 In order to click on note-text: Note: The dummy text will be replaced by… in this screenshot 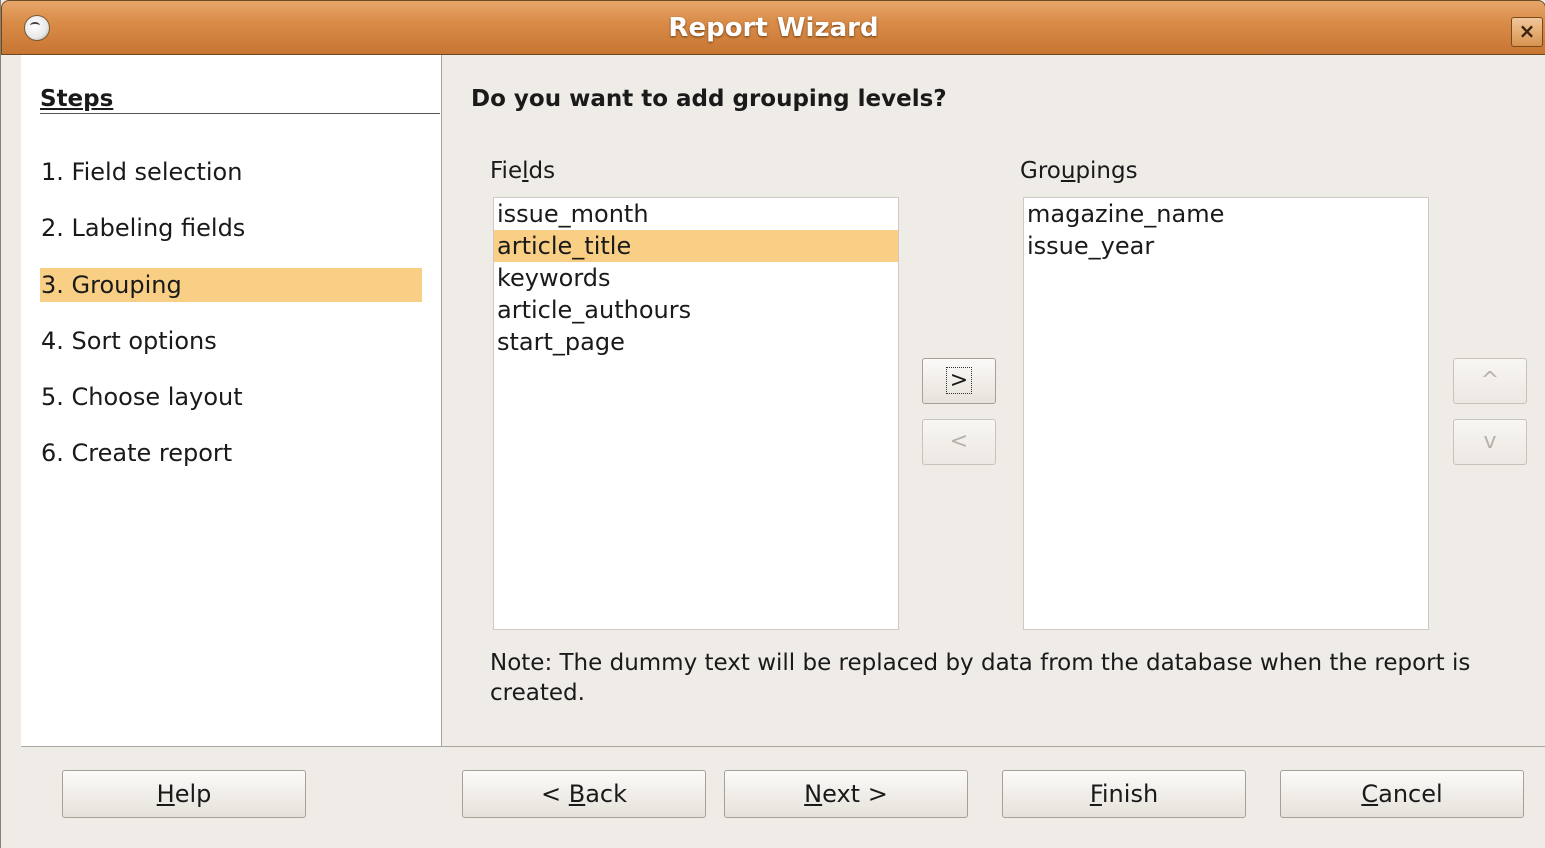, I will do `click(980, 678)`.